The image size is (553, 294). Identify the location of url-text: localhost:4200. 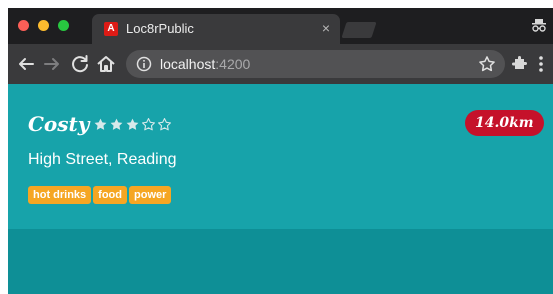
(205, 64).